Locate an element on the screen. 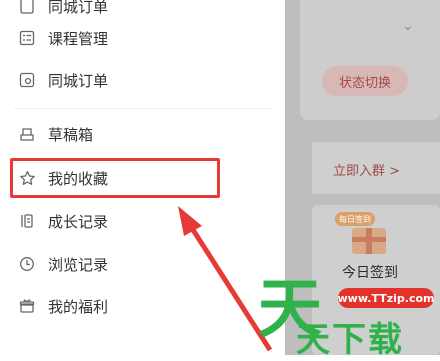 Image resolution: width=440 pixels, height=361 pixels. draft-icon is located at coordinates (27, 134).